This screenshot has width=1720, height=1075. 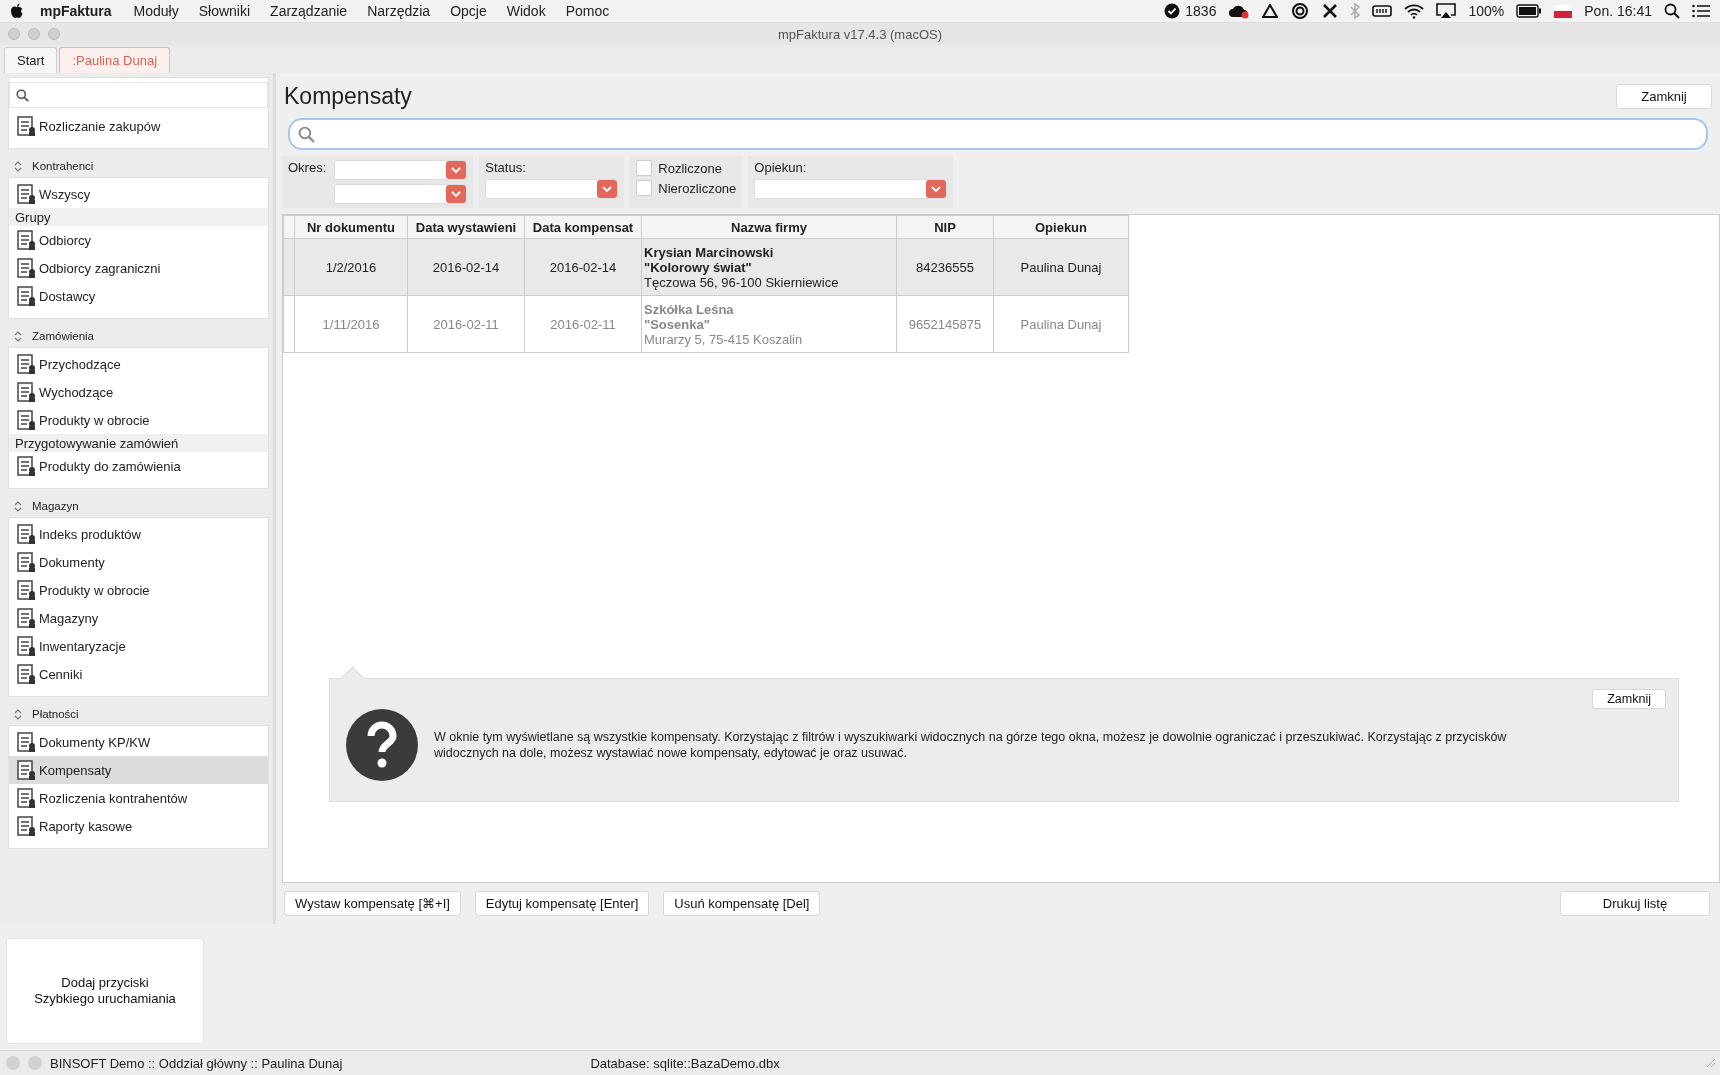 I want to click on resize-grip-icon, so click(x=1711, y=1063).